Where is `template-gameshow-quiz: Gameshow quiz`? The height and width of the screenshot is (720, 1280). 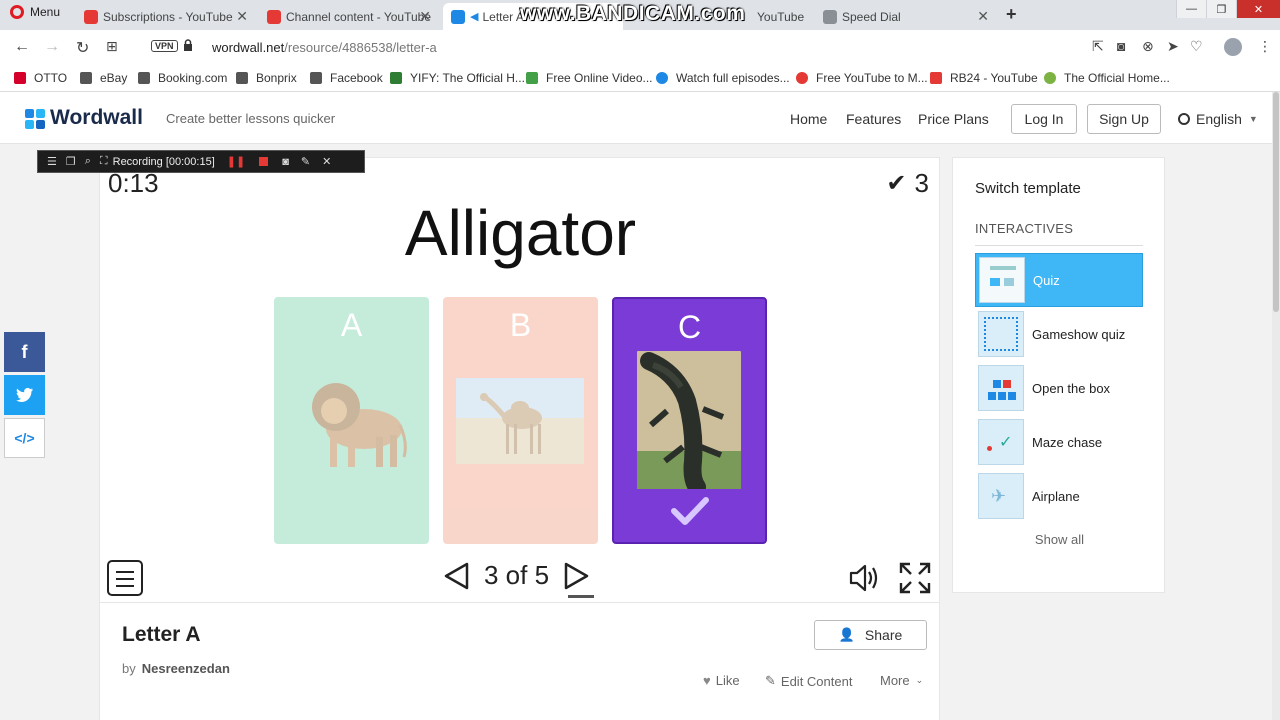
template-gameshow-quiz: Gameshow quiz is located at coordinates (1059, 334).